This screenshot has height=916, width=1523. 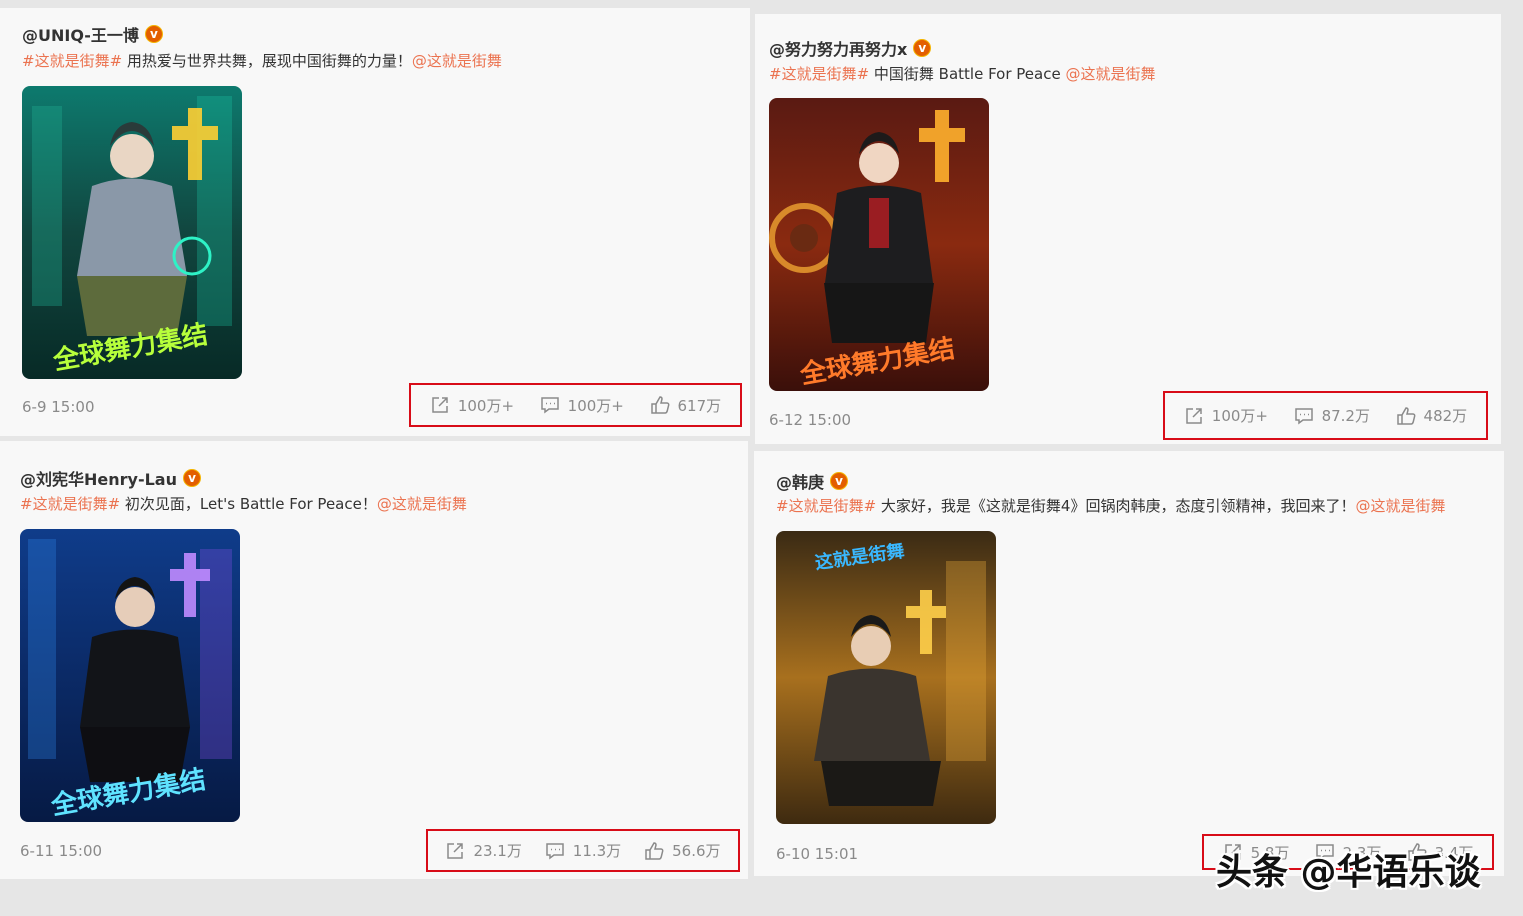 I want to click on post-timestamp: 6-9 15:00, so click(x=58, y=407).